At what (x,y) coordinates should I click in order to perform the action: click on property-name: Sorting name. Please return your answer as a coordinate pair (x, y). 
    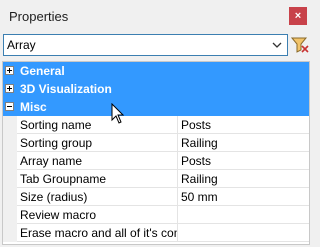
    Looking at the image, I should click on (97, 125).